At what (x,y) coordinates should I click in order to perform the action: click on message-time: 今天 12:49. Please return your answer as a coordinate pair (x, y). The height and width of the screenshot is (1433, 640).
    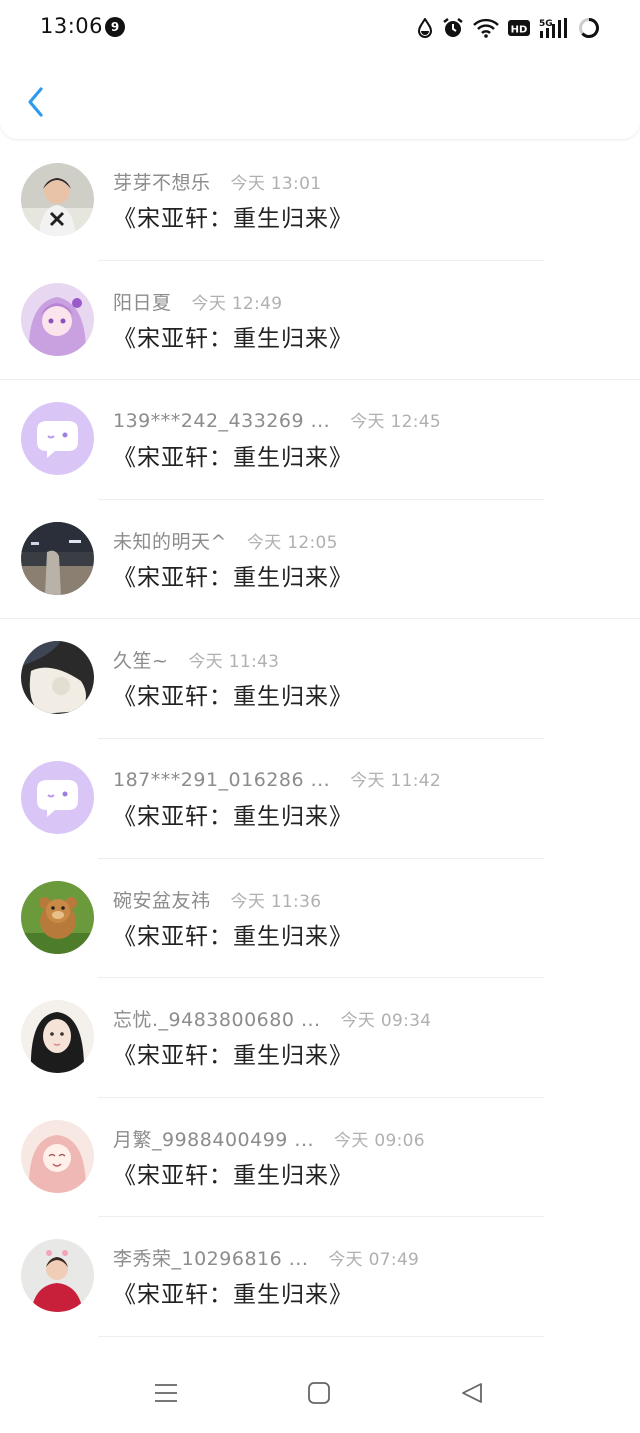
    Looking at the image, I should click on (237, 303).